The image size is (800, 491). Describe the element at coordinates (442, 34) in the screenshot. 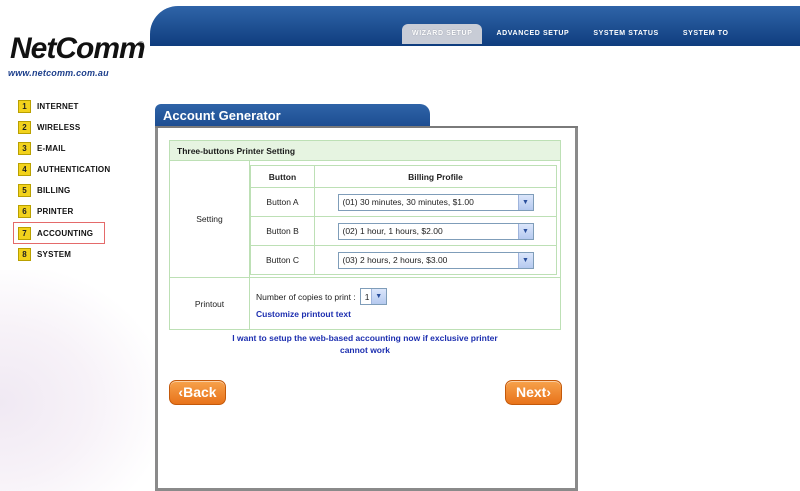

I see `tab-wizard-setup: WIZARD SETUP` at that location.